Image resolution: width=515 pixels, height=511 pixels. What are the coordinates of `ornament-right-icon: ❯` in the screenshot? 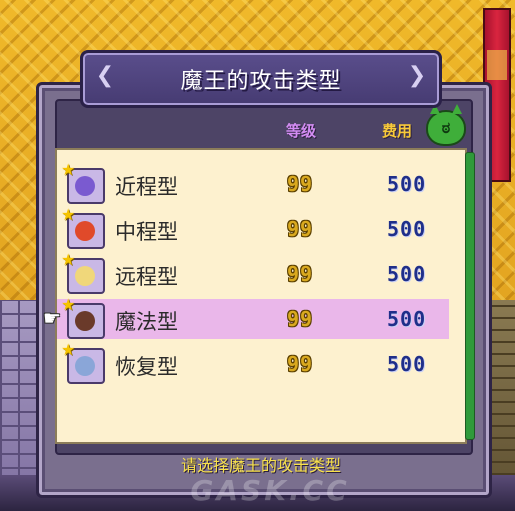 It's located at (417, 75).